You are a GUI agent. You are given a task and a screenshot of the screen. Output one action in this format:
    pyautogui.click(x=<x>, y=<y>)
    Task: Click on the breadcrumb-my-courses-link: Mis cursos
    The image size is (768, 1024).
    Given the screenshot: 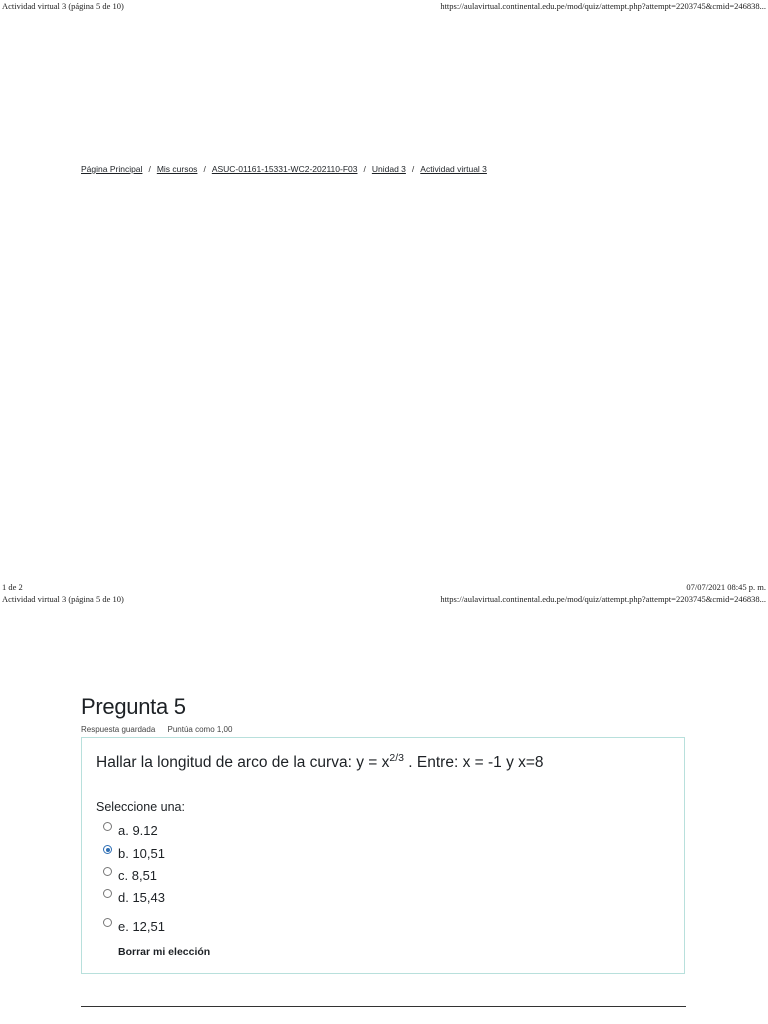 What is the action you would take?
    pyautogui.click(x=177, y=169)
    